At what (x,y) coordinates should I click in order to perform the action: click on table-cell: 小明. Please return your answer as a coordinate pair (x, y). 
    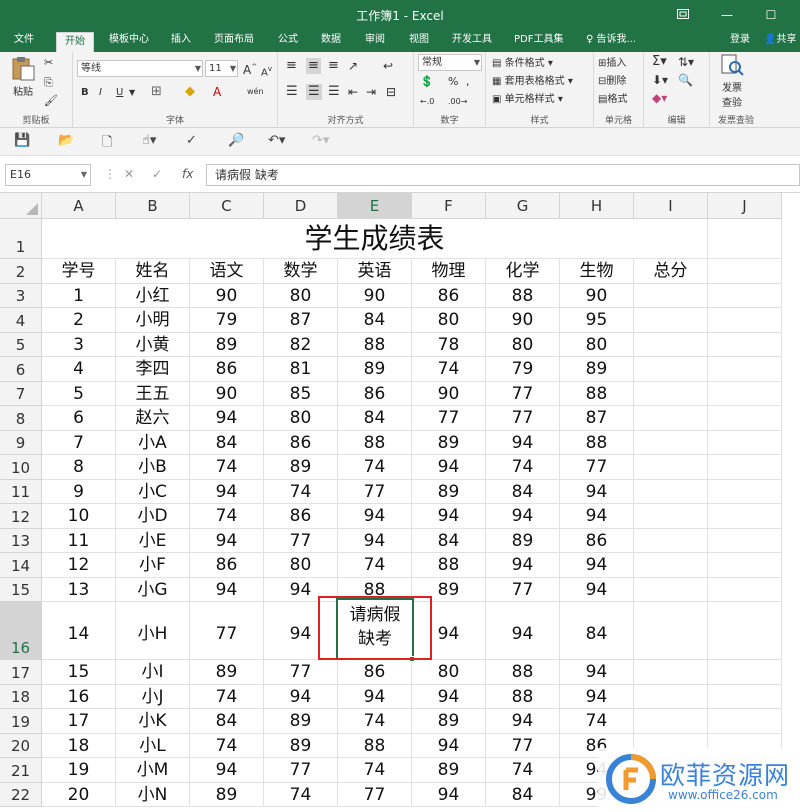
    Looking at the image, I should click on (153, 320).